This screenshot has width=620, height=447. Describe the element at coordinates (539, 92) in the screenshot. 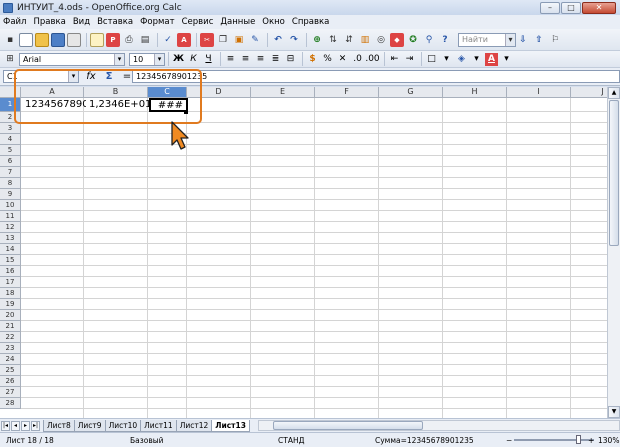

I see `column-header-I: I` at that location.